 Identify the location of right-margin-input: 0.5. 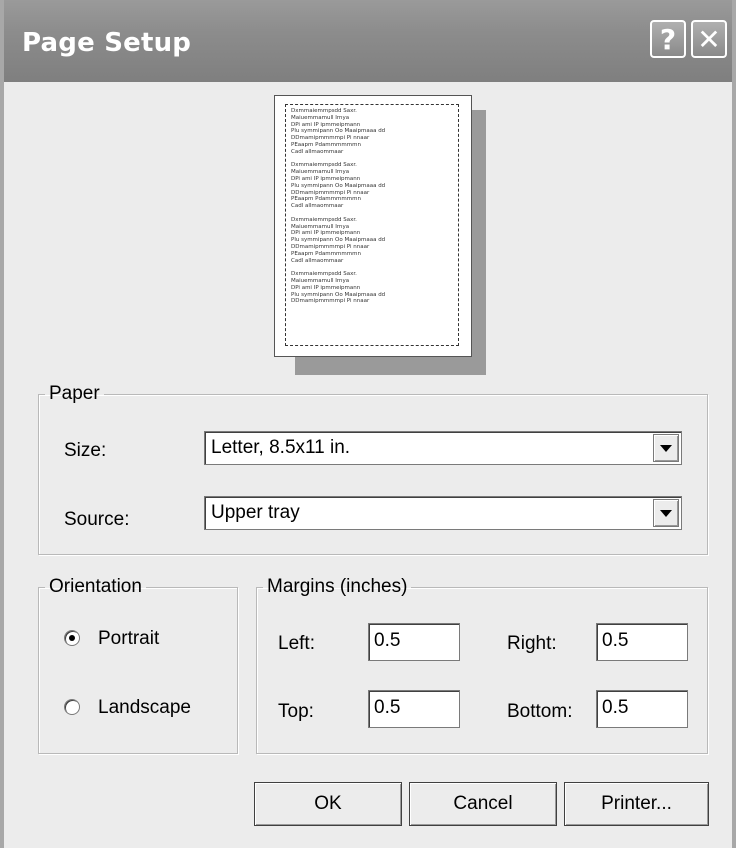
(642, 642).